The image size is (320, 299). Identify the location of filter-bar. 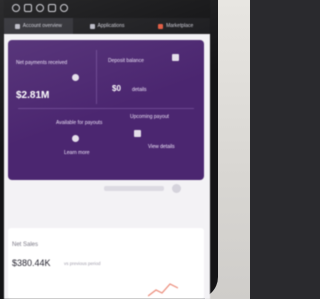
(134, 188).